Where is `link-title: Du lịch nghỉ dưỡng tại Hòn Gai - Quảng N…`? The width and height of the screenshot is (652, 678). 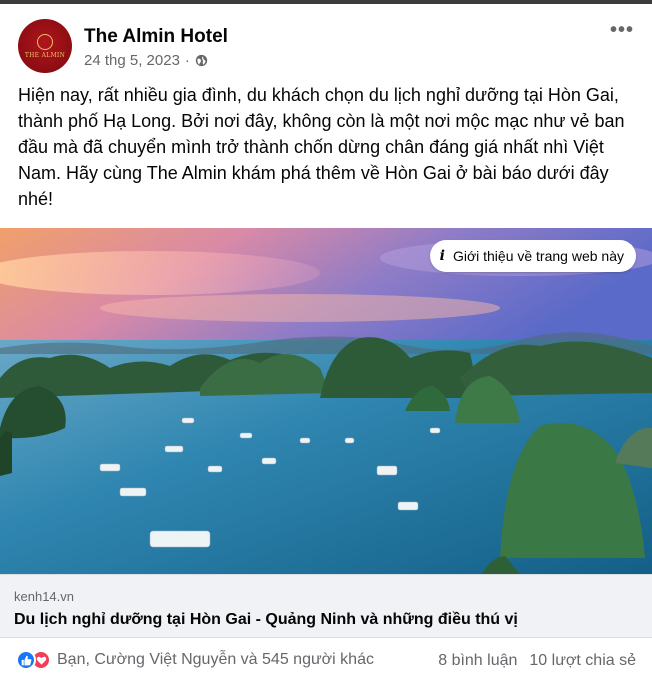
link-title: Du lịch nghỉ dưỡng tại Hòn Gai - Quảng N… is located at coordinates (266, 620).